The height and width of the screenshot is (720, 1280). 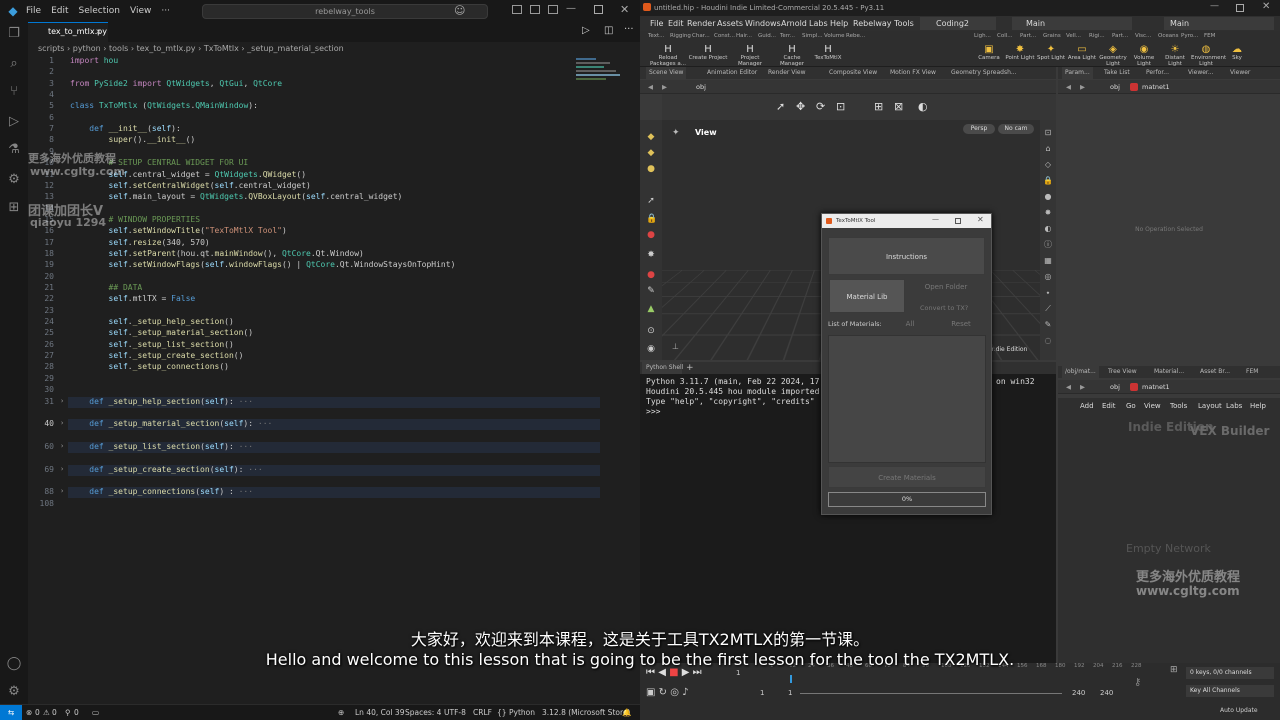 I want to click on info-icon: ⓘ, so click(x=1048, y=245).